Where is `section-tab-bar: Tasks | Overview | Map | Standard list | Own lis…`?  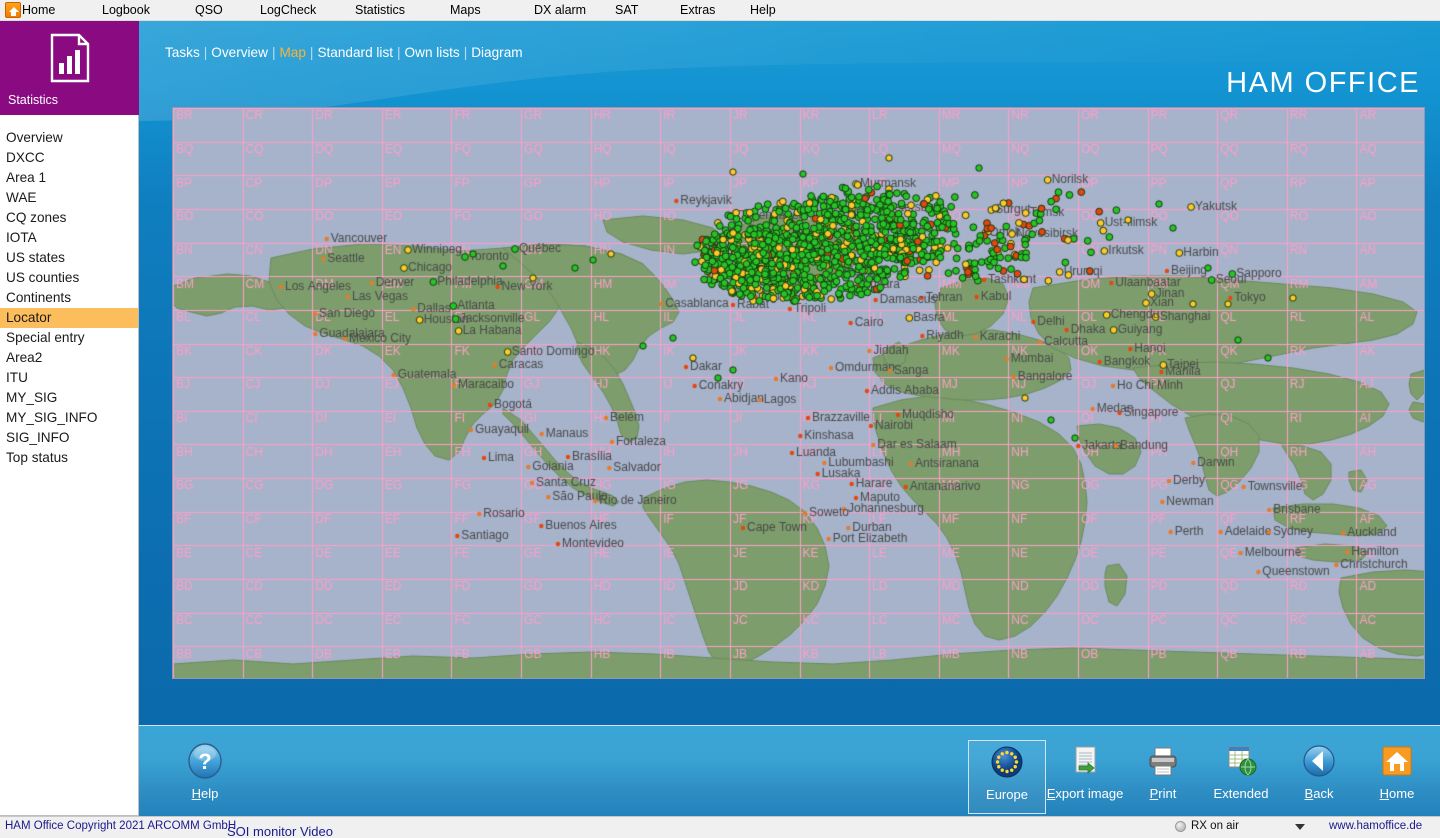
section-tab-bar: Tasks | Overview | Map | Standard list | Own lis… is located at coordinates (344, 52).